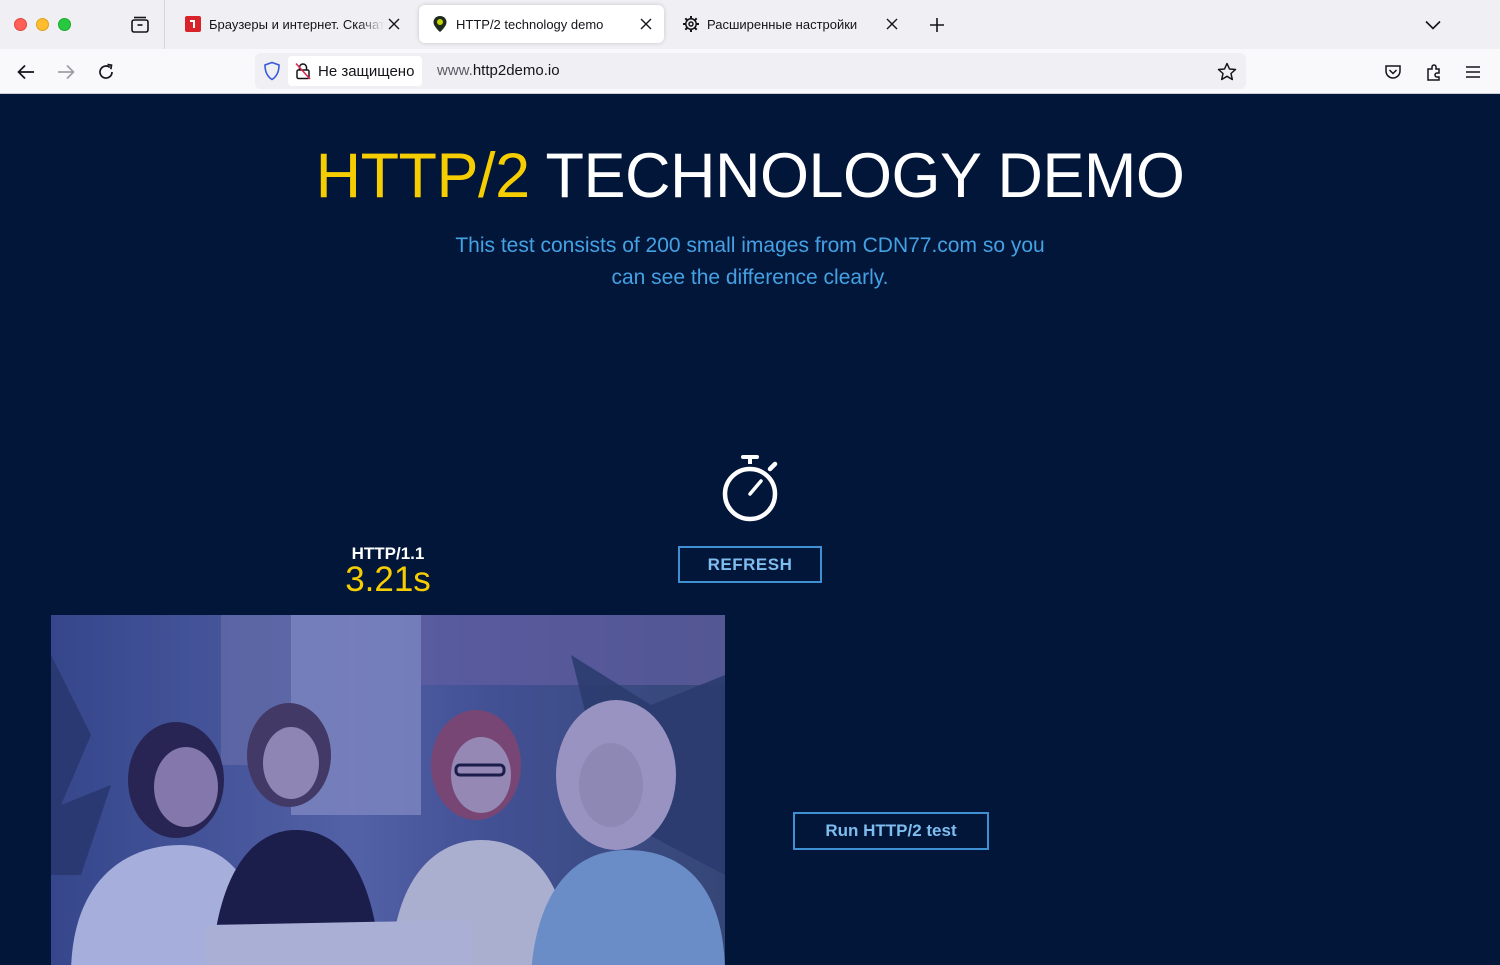 The height and width of the screenshot is (965, 1500). I want to click on list-all-tabs-button, so click(1433, 25).